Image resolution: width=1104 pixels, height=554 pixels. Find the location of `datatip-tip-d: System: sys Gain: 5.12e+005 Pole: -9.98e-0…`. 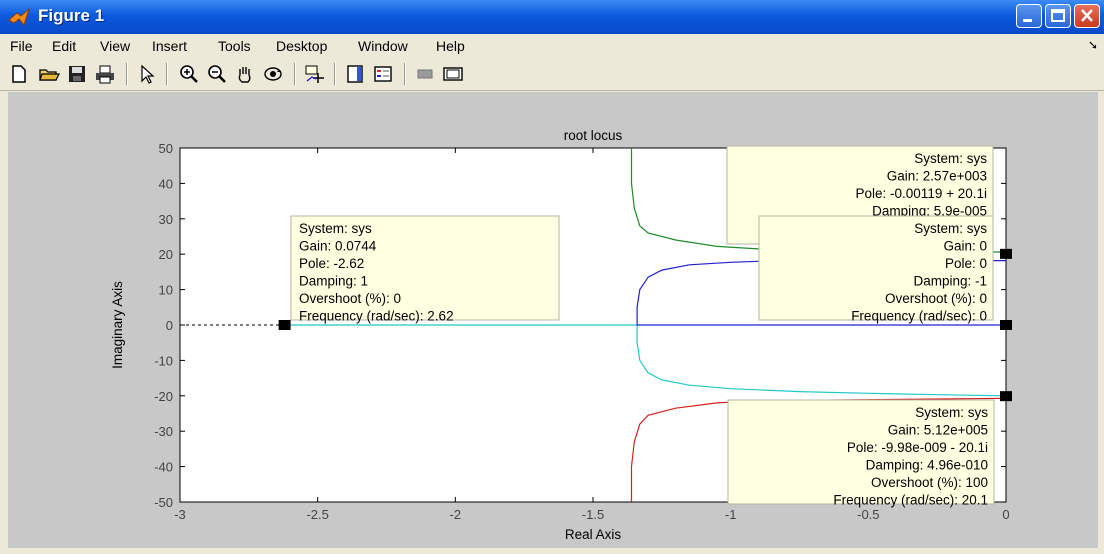

datatip-tip-d: System: sys Gain: 5.12e+005 Pole: -9.98e-0… is located at coordinates (861, 453).